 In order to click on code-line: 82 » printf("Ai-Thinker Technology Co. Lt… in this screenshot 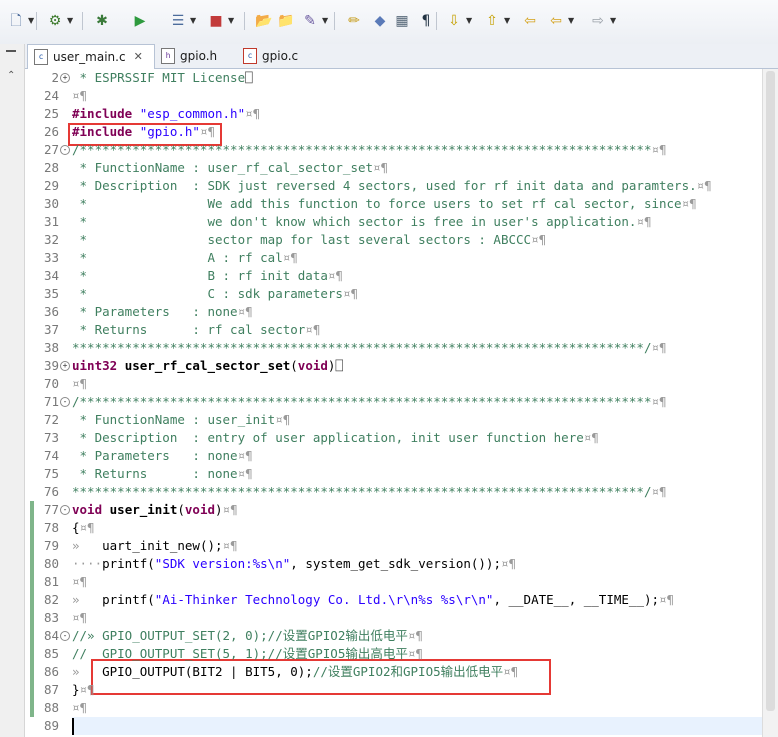, I will do `click(393, 600)`.